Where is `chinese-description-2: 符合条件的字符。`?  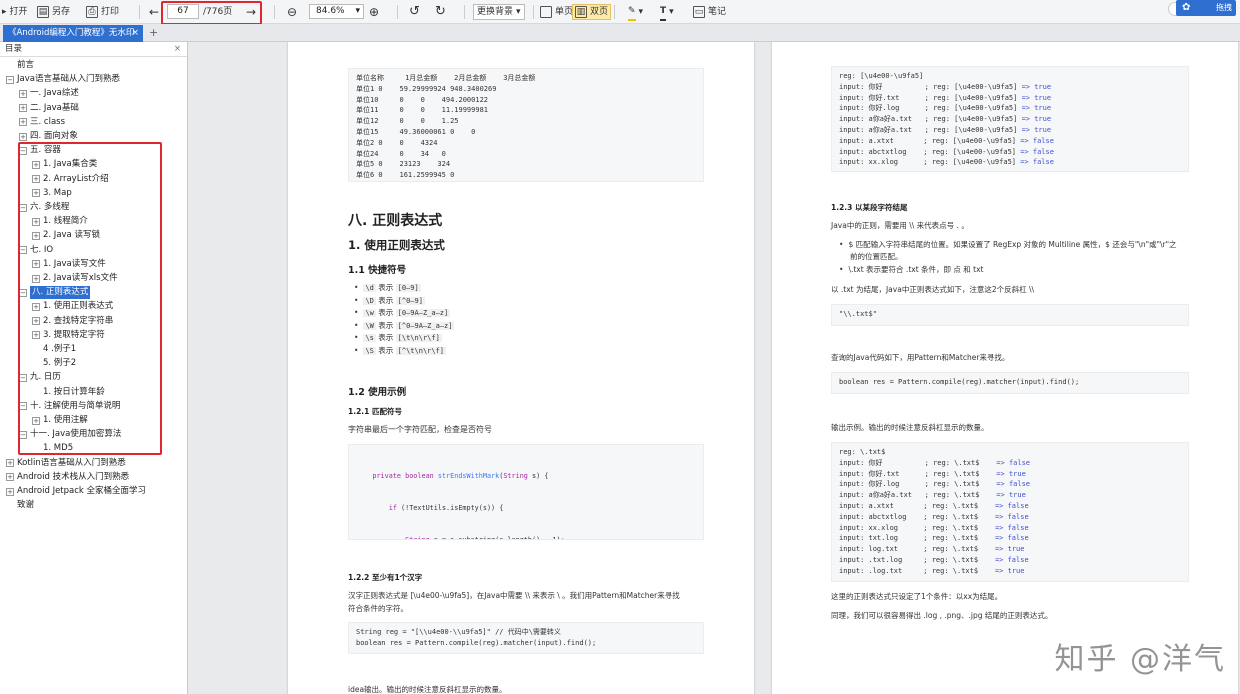
chinese-description-2: 符合条件的字符。 is located at coordinates (378, 608).